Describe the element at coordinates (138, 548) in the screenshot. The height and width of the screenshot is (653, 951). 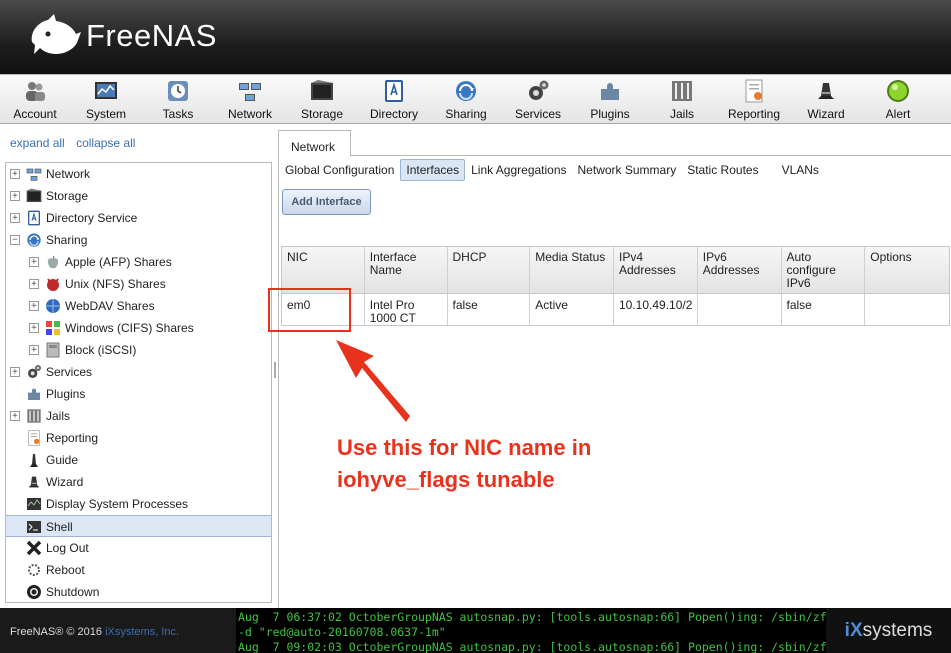
I see `tree-item-log-out: Log Out` at that location.